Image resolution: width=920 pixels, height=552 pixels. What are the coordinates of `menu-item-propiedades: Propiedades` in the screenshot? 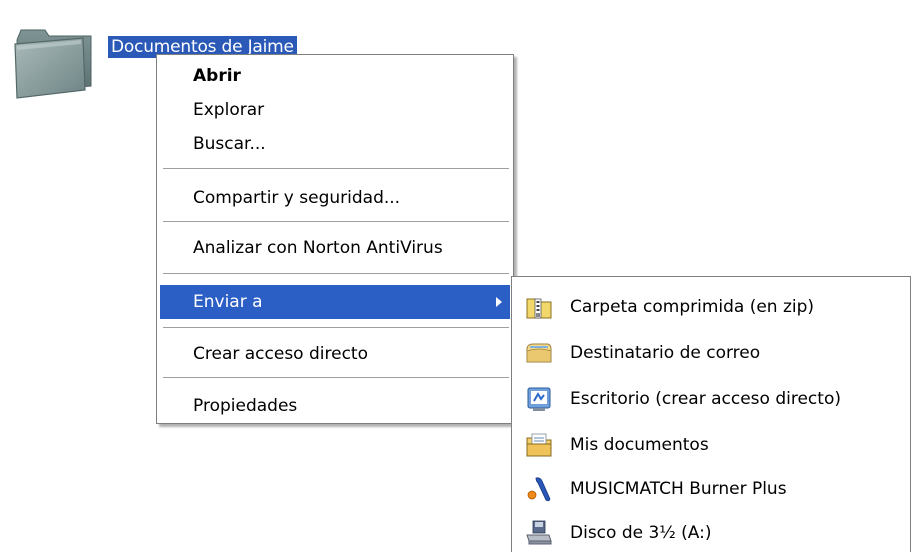 It's located at (335, 406).